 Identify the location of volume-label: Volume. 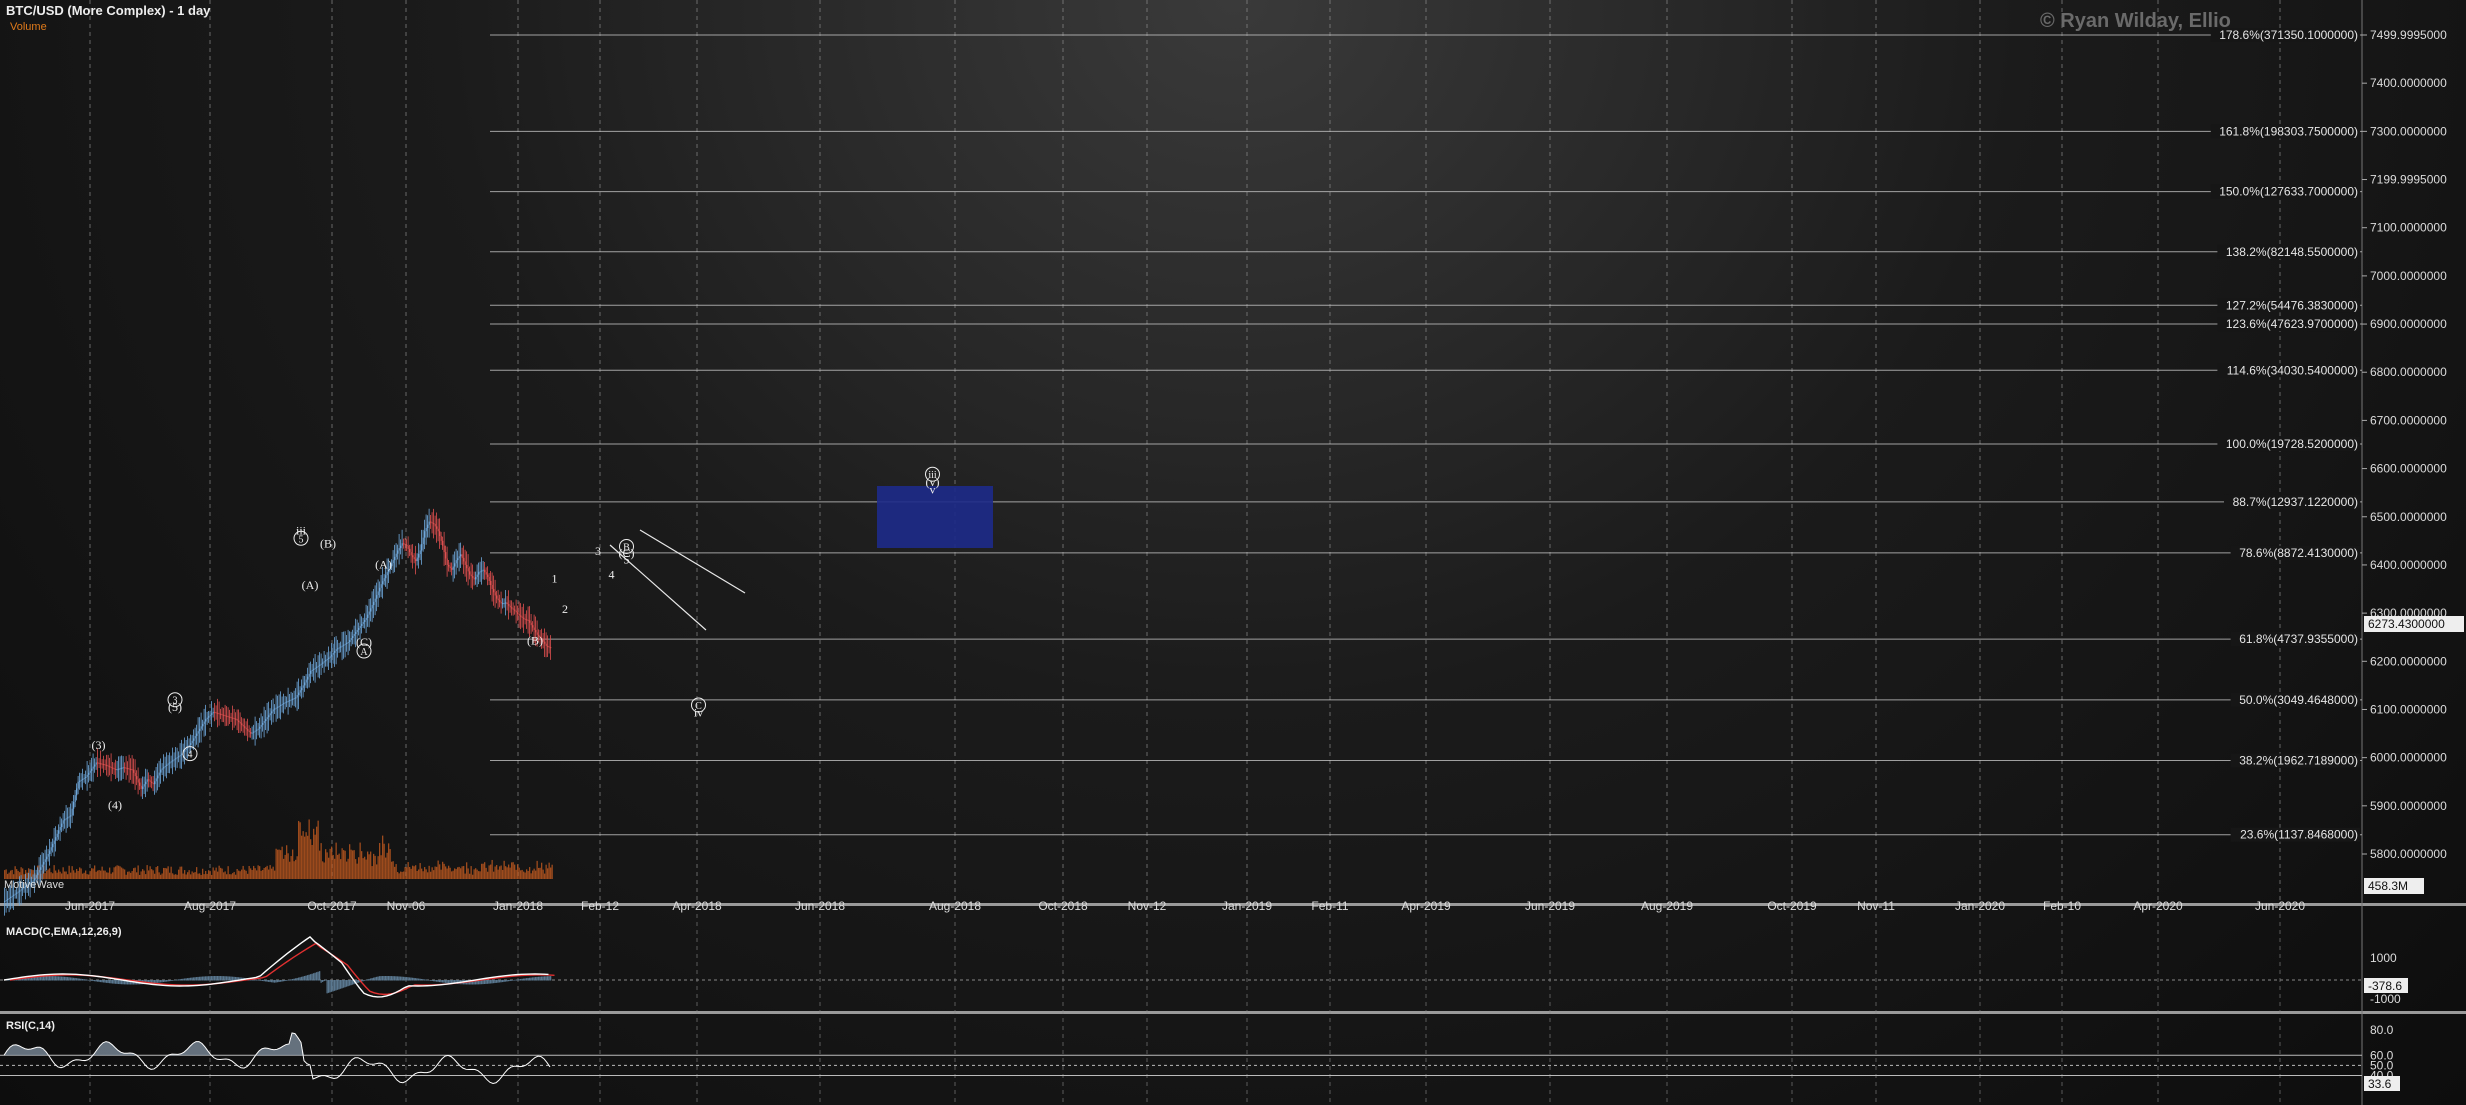
(28, 27).